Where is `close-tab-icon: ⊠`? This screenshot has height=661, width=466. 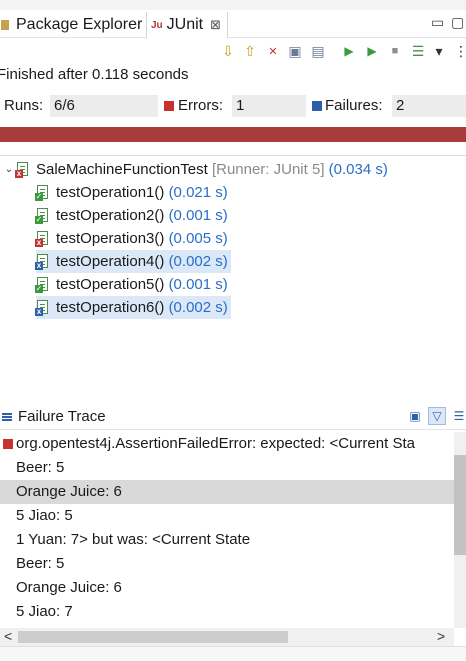
close-tab-icon: ⊠ is located at coordinates (215, 25).